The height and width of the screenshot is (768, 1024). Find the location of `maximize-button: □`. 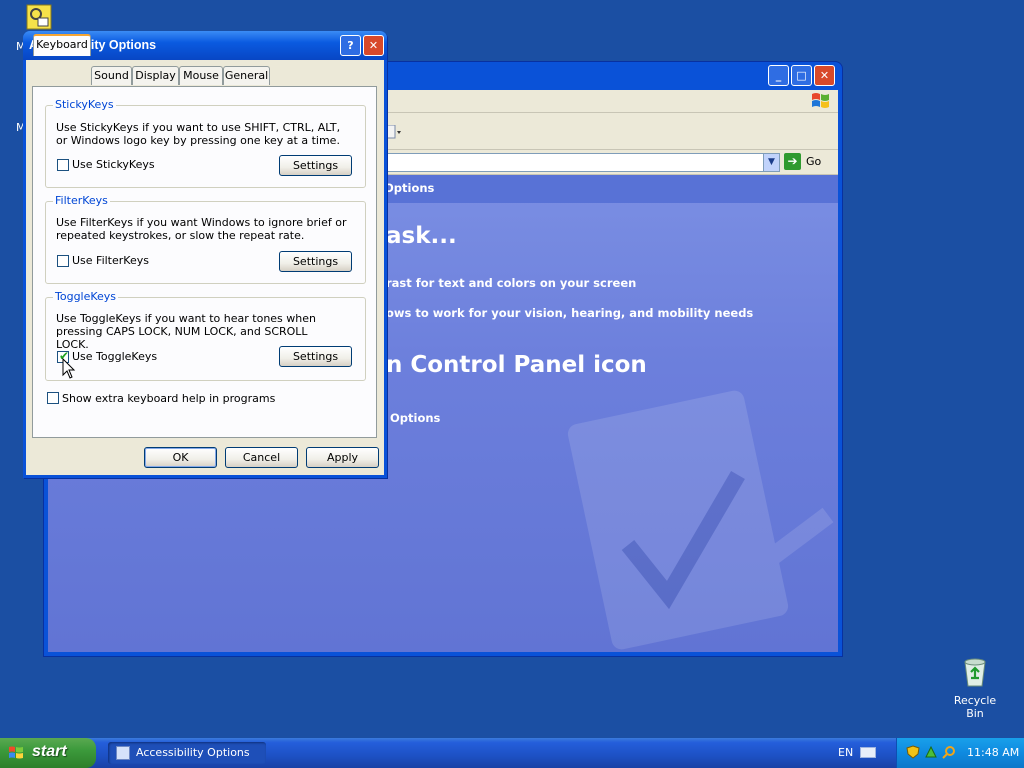

maximize-button: □ is located at coordinates (801, 75).